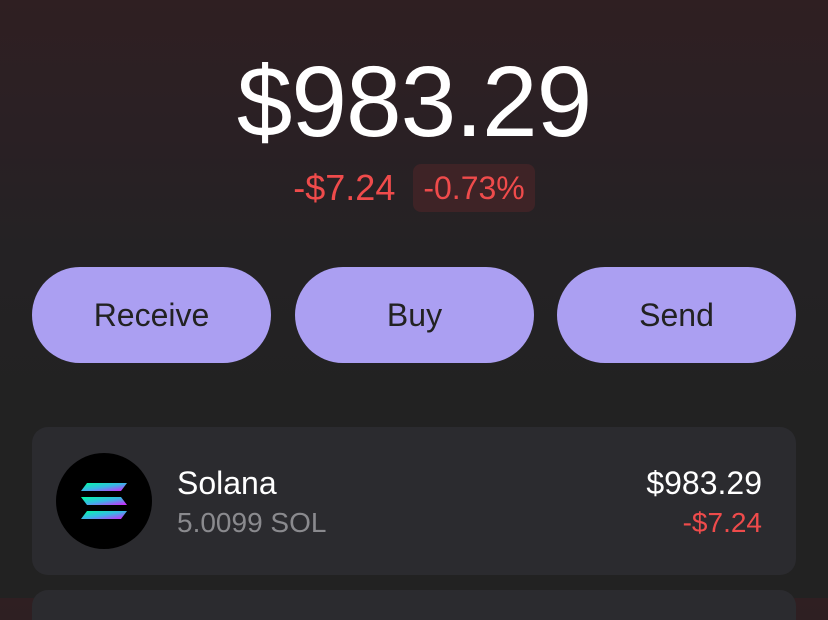 Image resolution: width=828 pixels, height=620 pixels. Describe the element at coordinates (151, 315) in the screenshot. I see `receive-button: Receive` at that location.